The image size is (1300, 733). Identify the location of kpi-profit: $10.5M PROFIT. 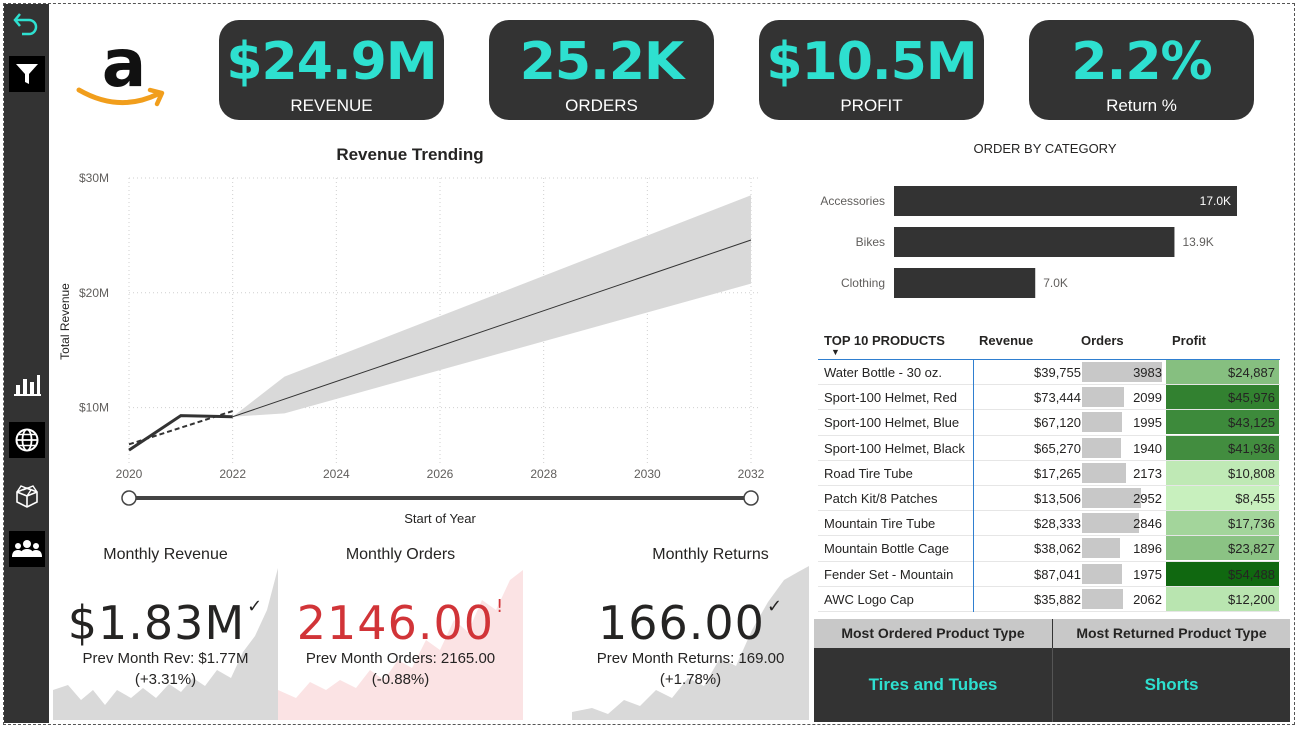
(871, 70).